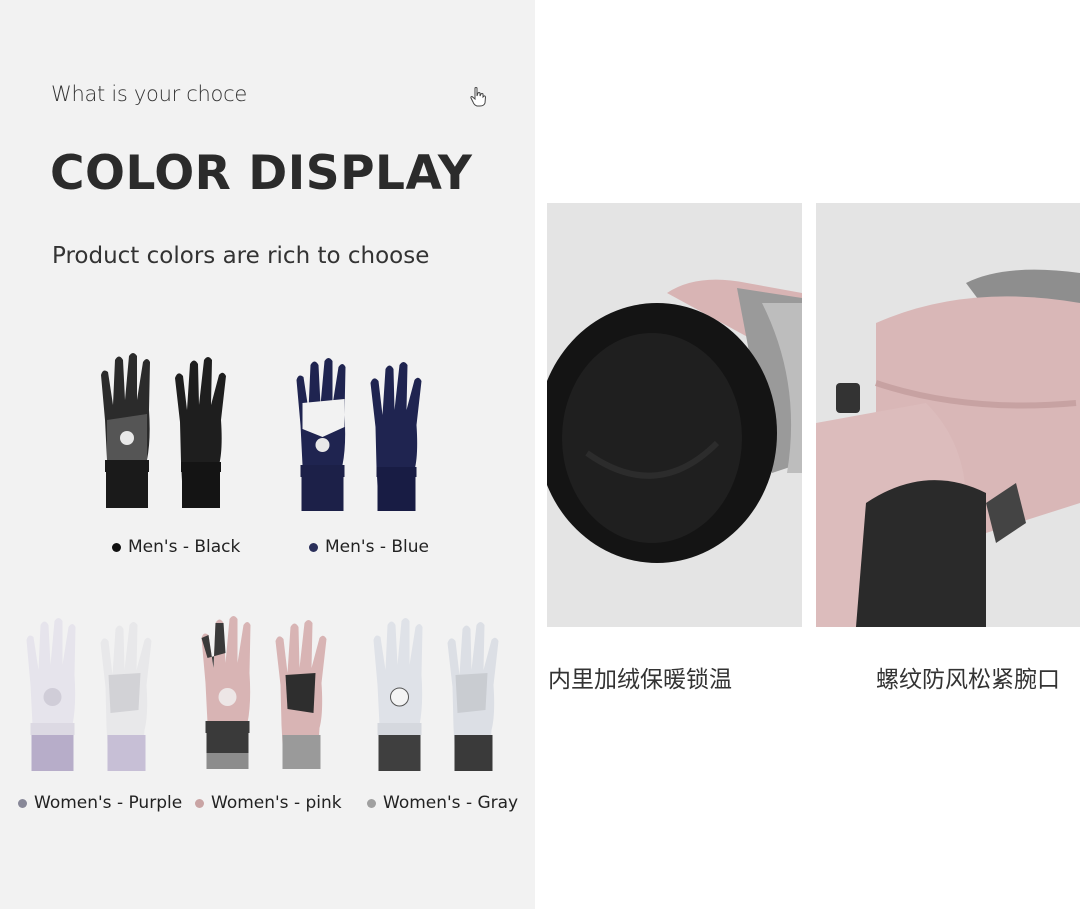  I want to click on section-subtitle: What is your choce, so click(149, 94).